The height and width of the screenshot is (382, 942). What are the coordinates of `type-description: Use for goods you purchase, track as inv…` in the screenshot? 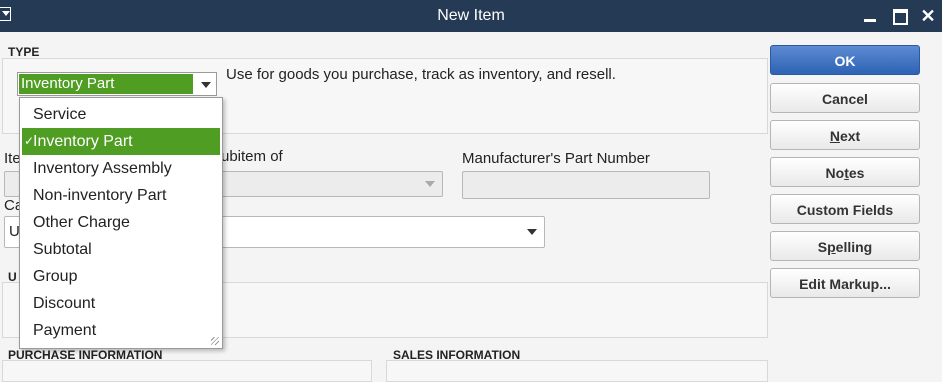 It's located at (421, 74).